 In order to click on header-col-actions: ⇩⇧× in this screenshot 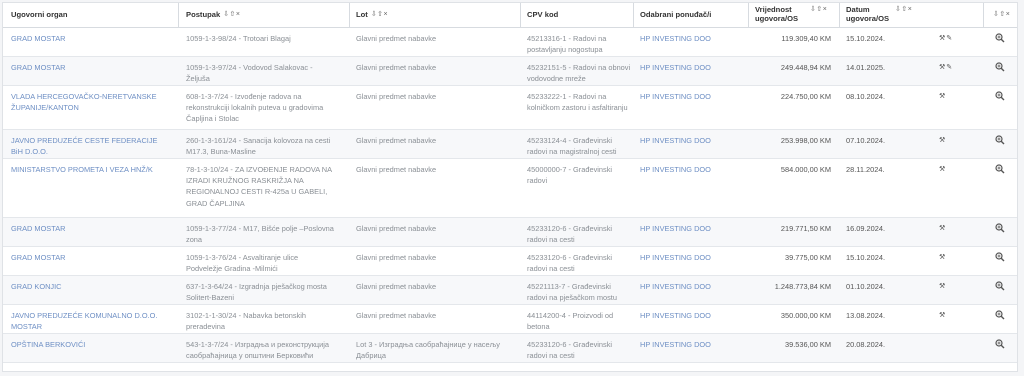, I will do `click(1003, 15)`.